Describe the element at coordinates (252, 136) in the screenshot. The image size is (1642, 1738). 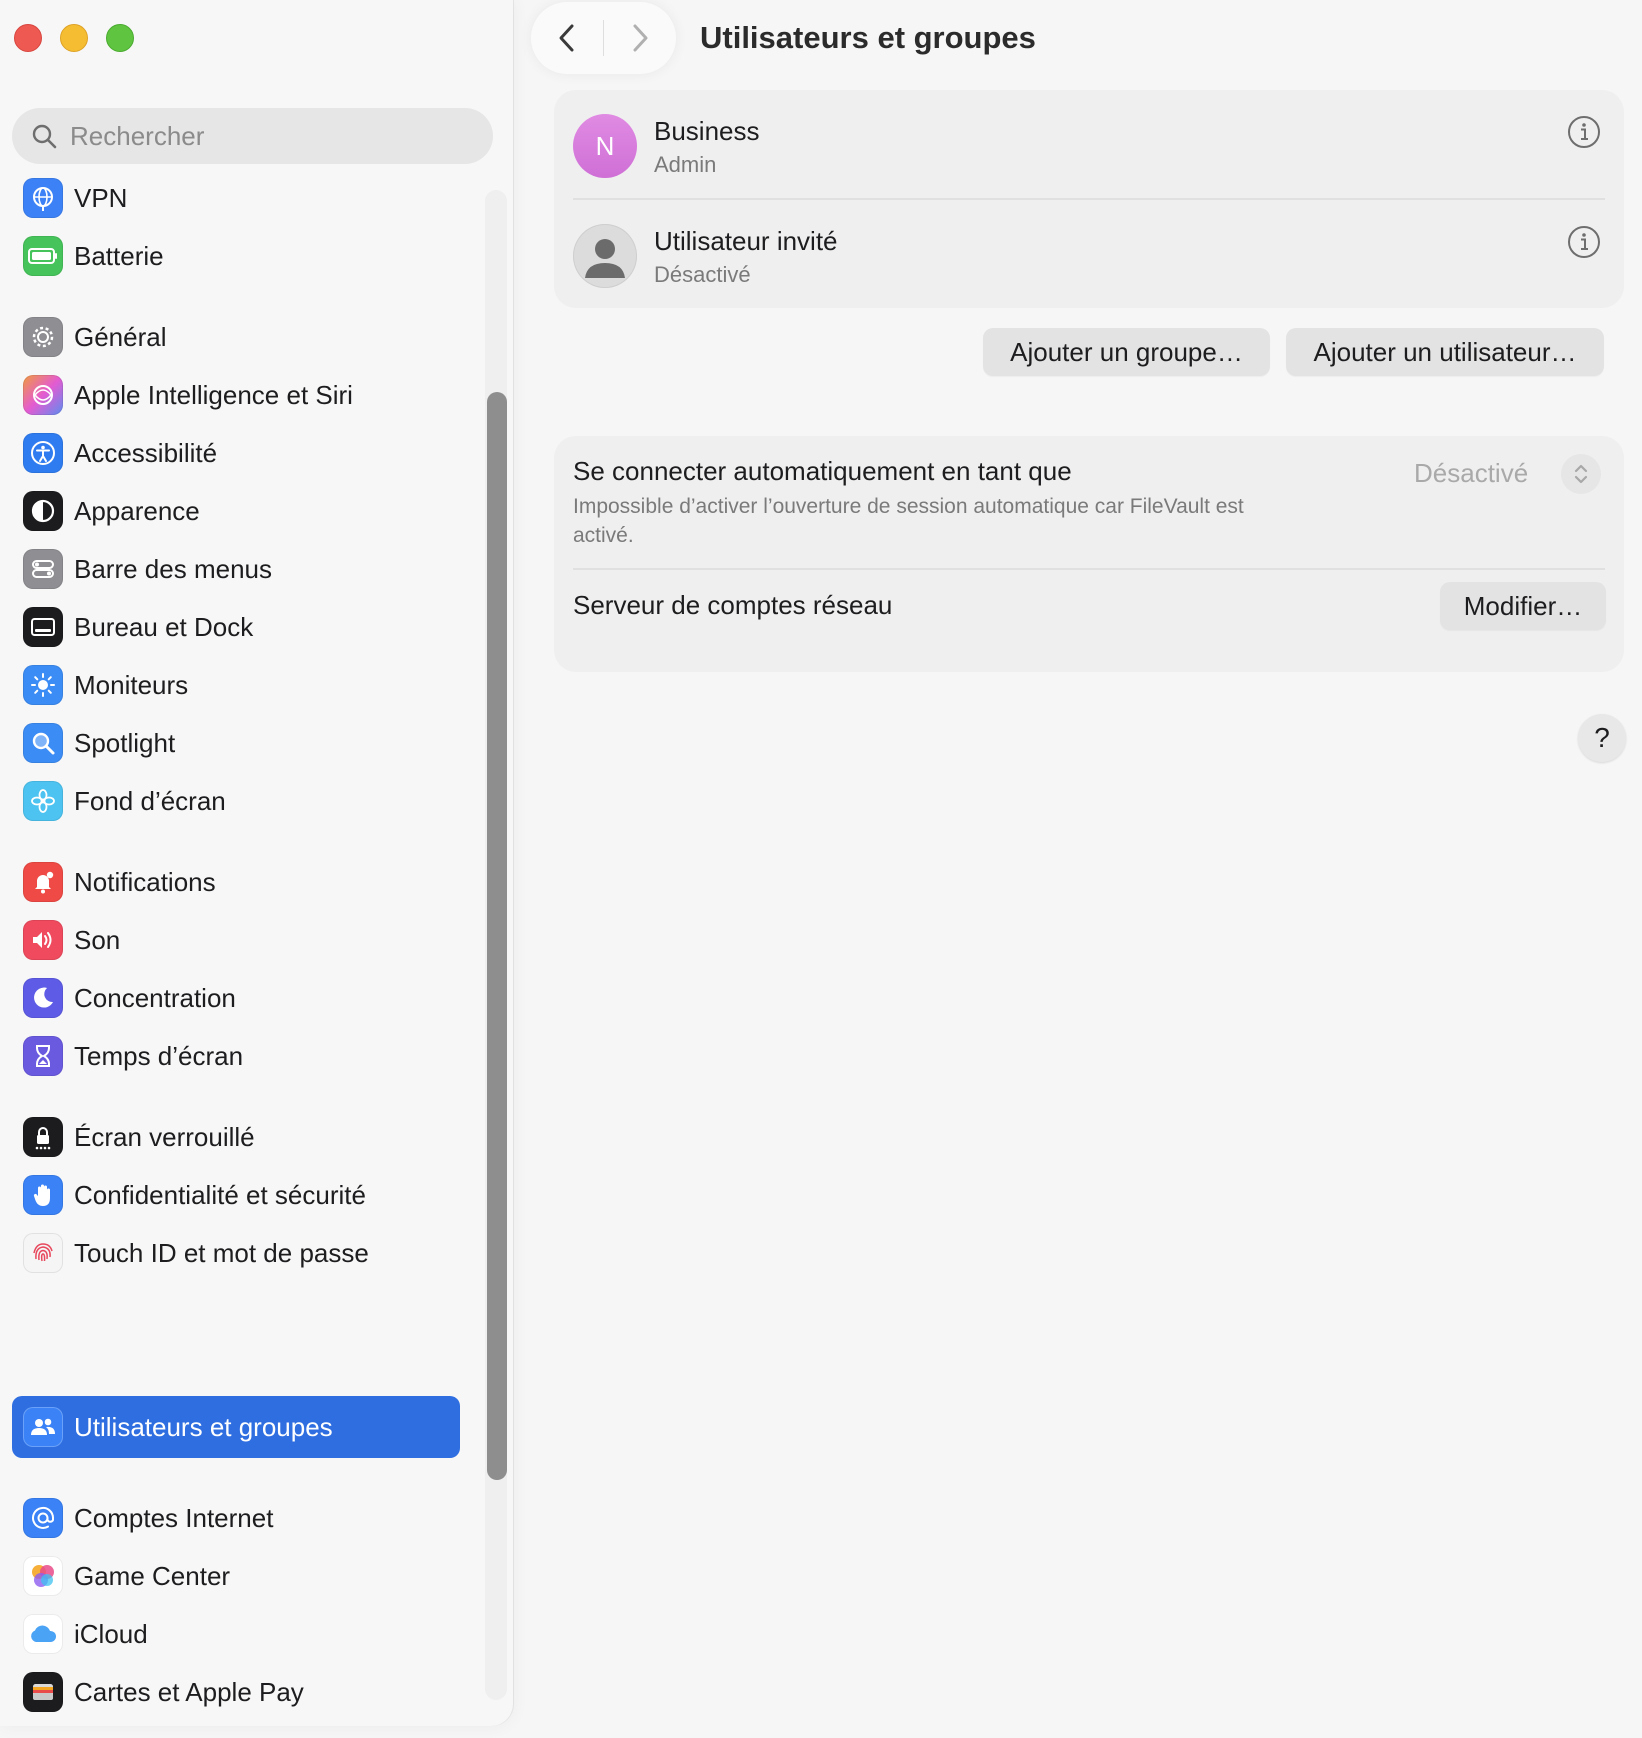
I see `search-field: Rechercher` at that location.